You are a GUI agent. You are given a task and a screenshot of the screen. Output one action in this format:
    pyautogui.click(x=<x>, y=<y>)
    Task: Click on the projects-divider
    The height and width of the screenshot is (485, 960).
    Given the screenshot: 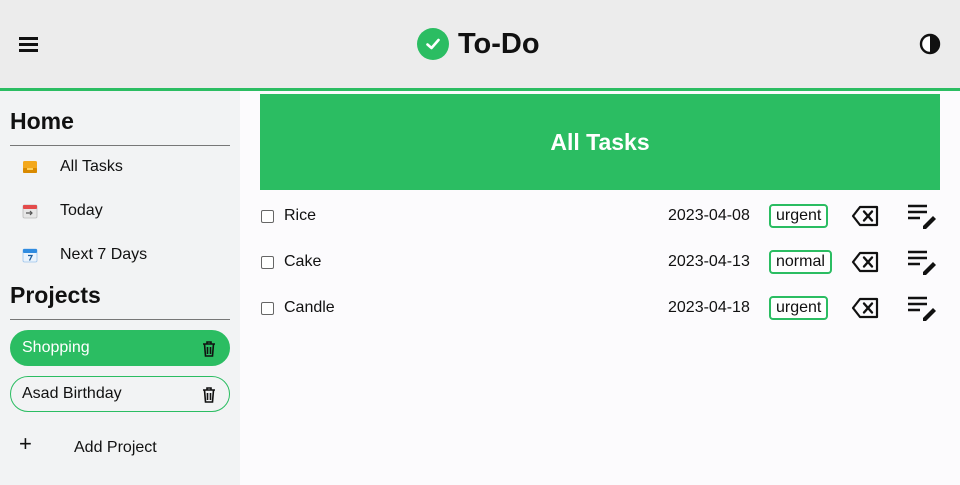 What is the action you would take?
    pyautogui.click(x=120, y=319)
    